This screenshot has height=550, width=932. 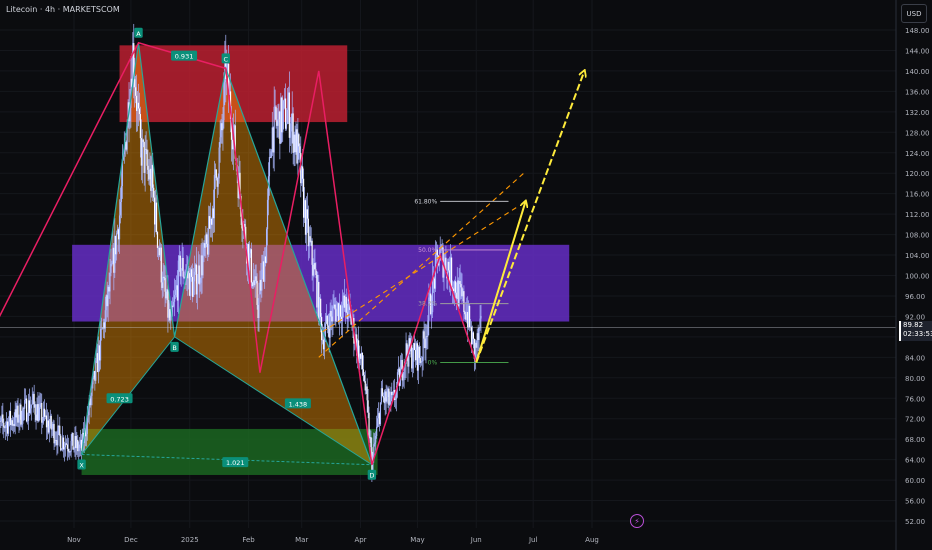 I want to click on y-tick-label: 148.00, so click(x=917, y=31).